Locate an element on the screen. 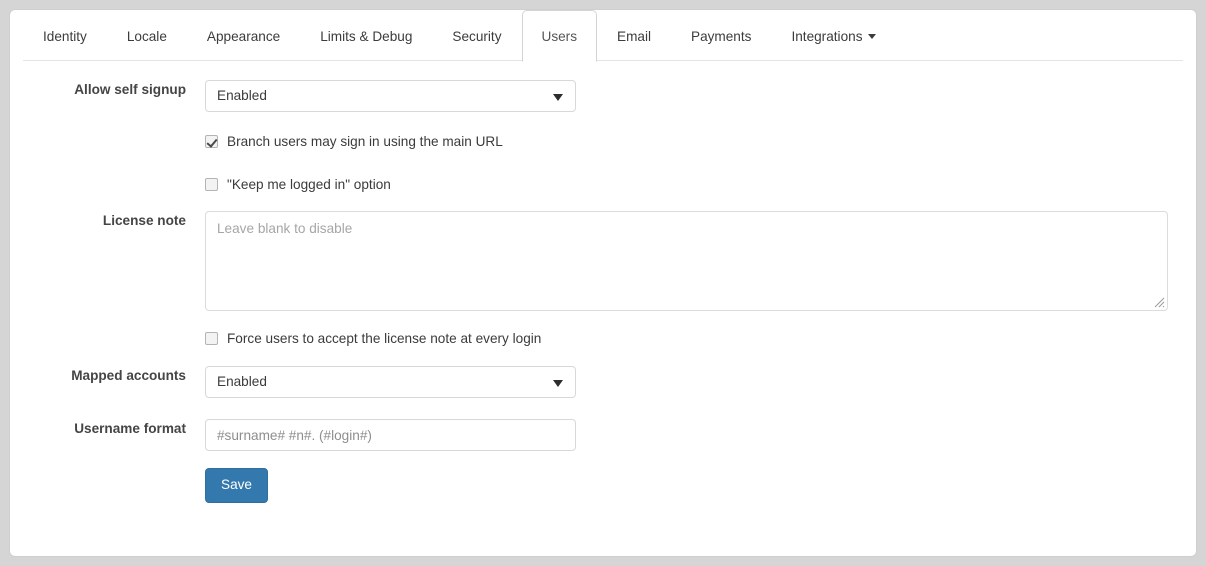 This screenshot has height=566, width=1206. tab-appearance: Appearance is located at coordinates (243, 36).